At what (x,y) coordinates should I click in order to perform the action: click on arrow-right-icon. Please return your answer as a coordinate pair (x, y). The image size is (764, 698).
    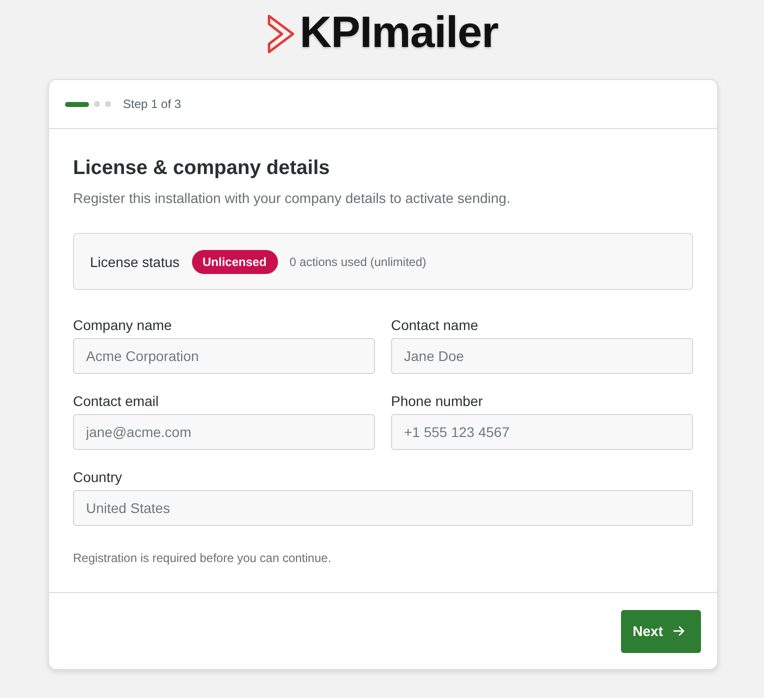
    Looking at the image, I should click on (679, 631).